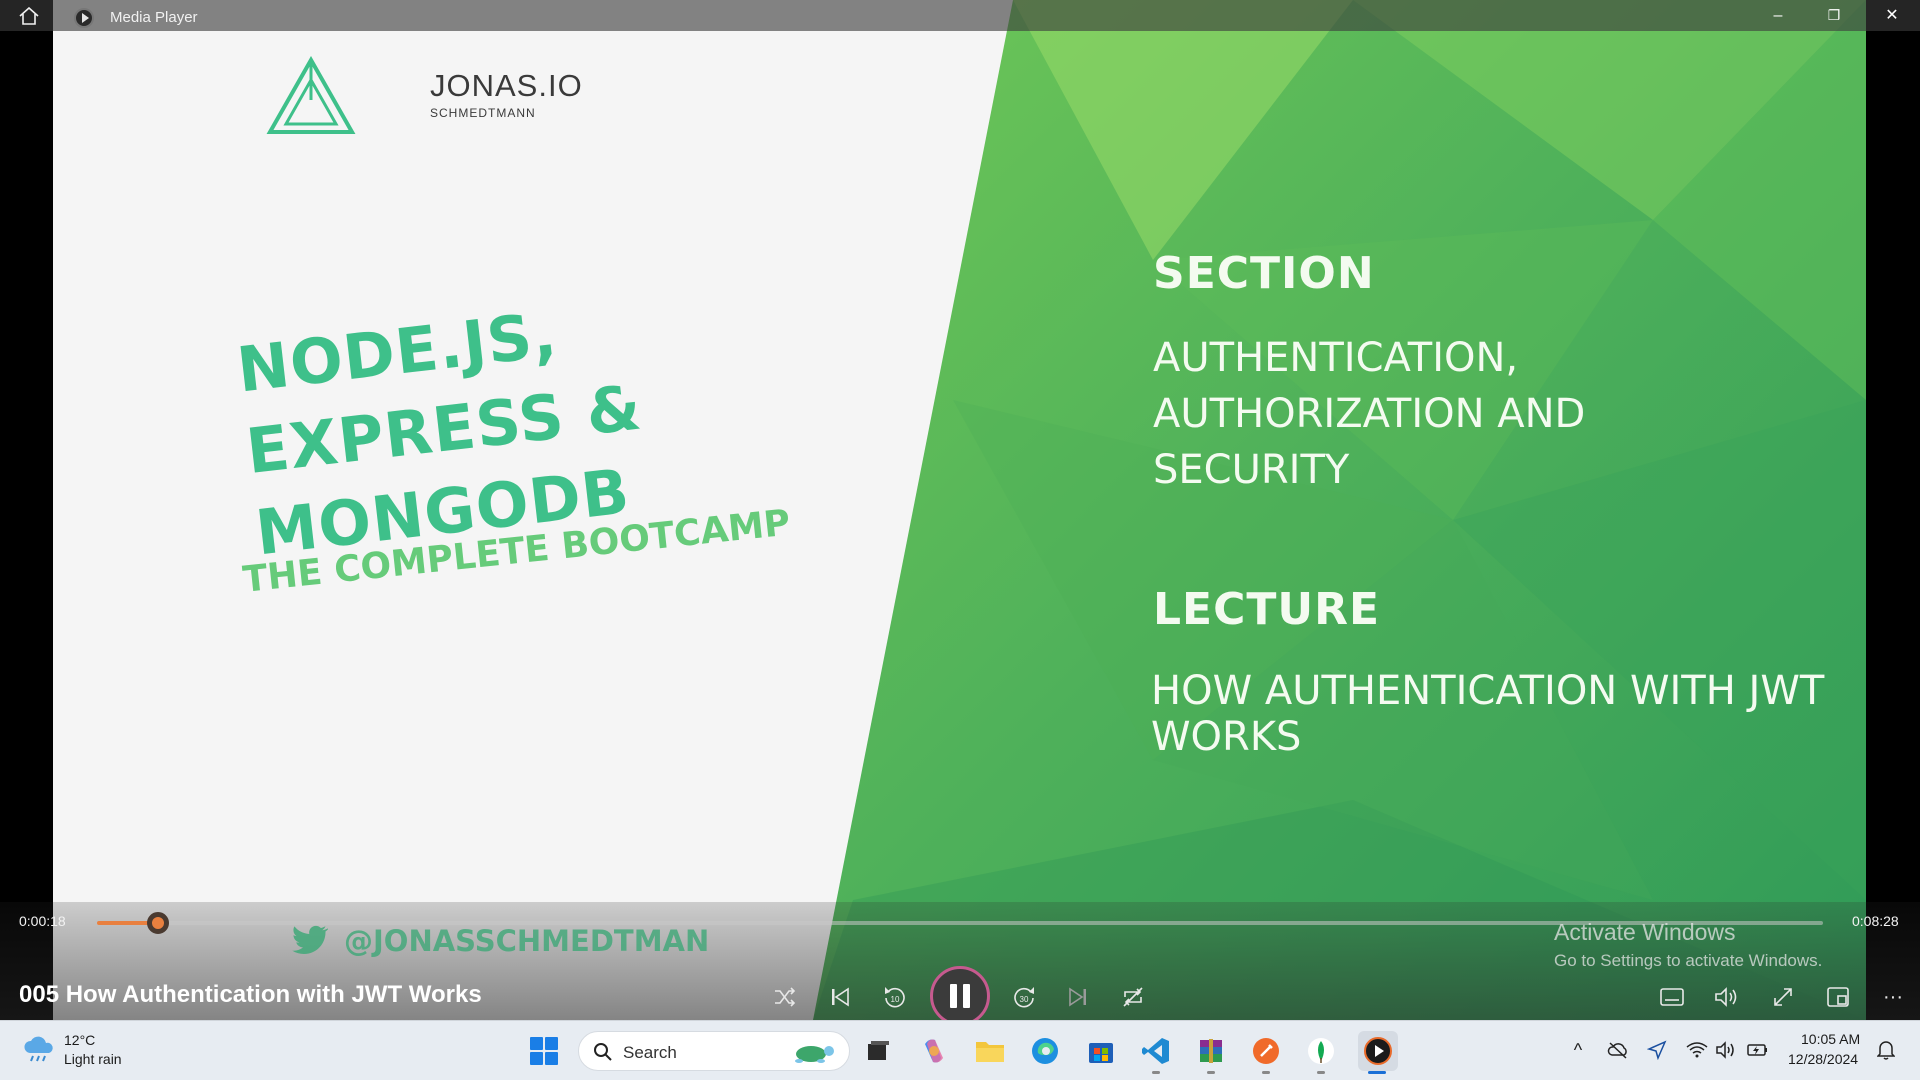 The width and height of the screenshot is (1920, 1080). I want to click on taskbar-search: Search, so click(714, 1051).